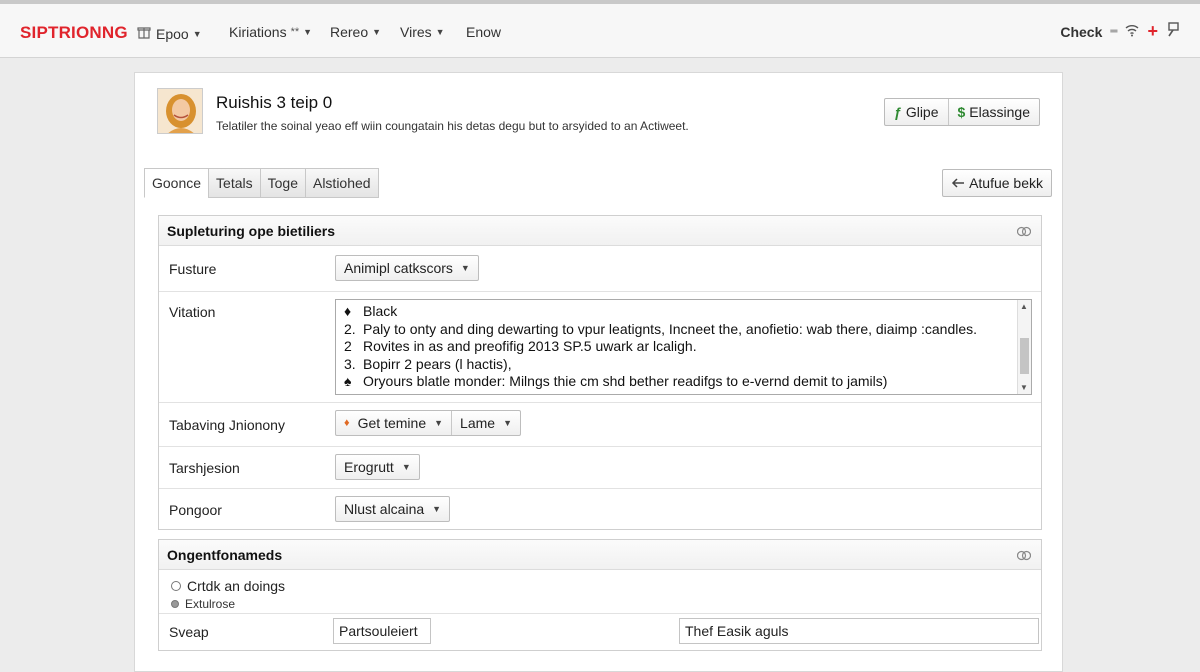 The width and height of the screenshot is (1200, 672). What do you see at coordinates (1081, 32) in the screenshot?
I see `check-link: Check` at bounding box center [1081, 32].